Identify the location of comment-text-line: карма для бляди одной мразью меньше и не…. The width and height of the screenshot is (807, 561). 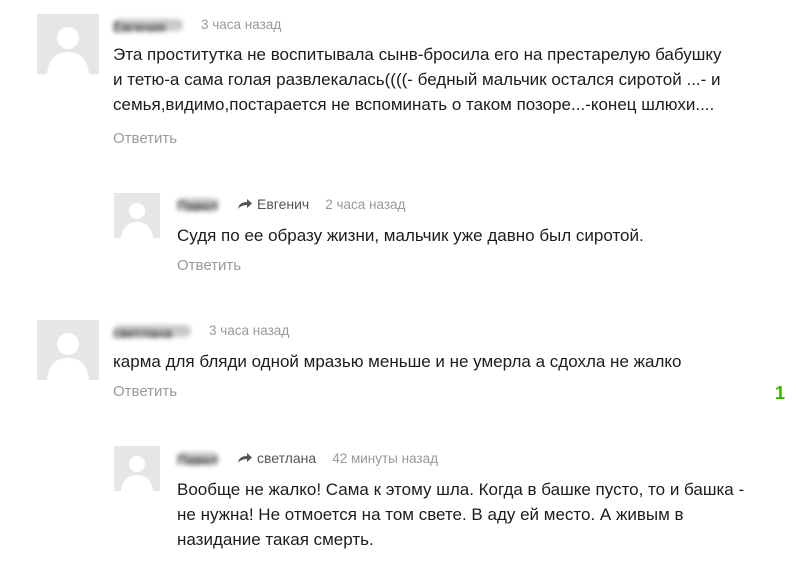
(397, 361).